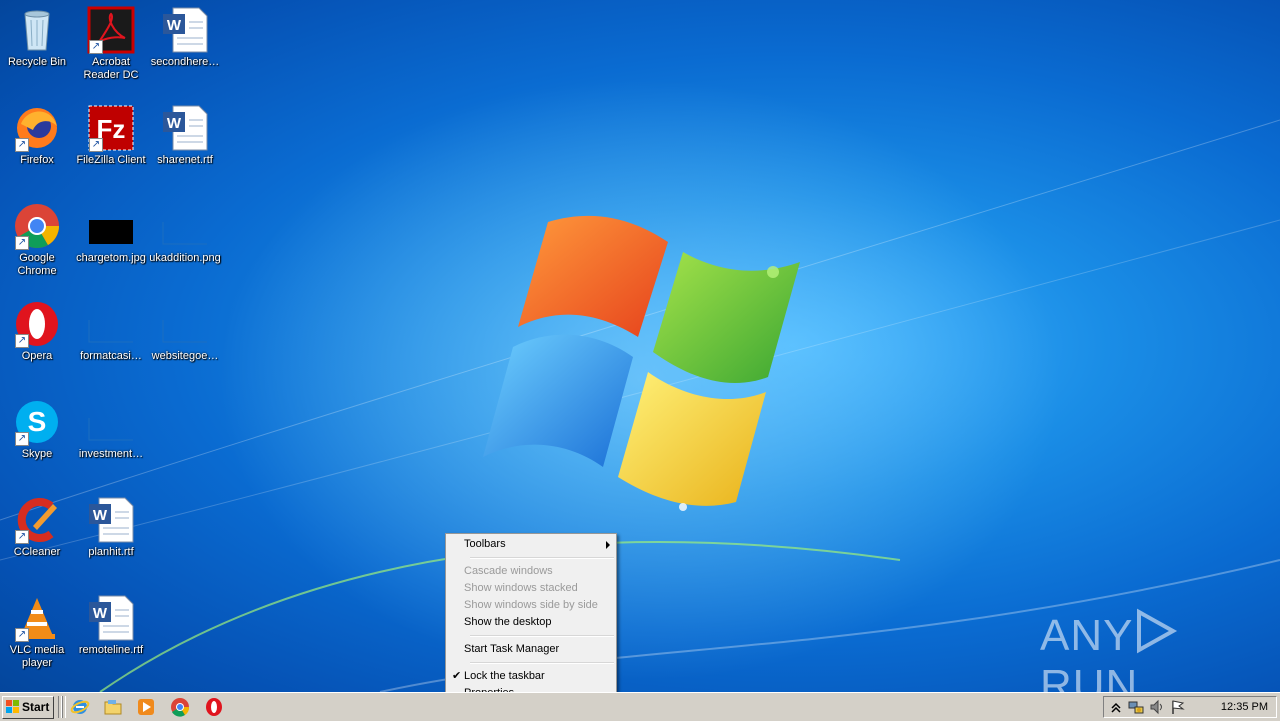 Image resolution: width=1280 pixels, height=721 pixels. Describe the element at coordinates (608, 545) in the screenshot. I see `submenu-arrow-icon` at that location.